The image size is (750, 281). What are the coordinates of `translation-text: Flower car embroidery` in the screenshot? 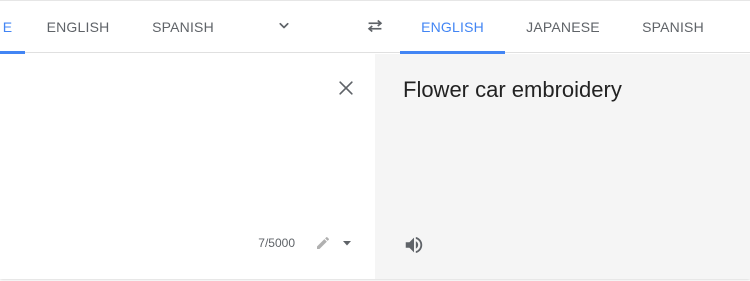 It's located at (512, 89).